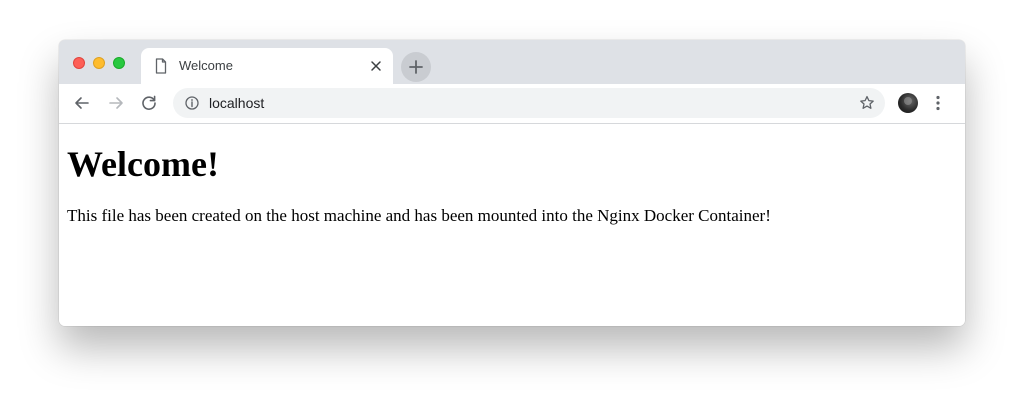 Image resolution: width=1024 pixels, height=404 pixels. I want to click on minimize-window-button, so click(99, 63).